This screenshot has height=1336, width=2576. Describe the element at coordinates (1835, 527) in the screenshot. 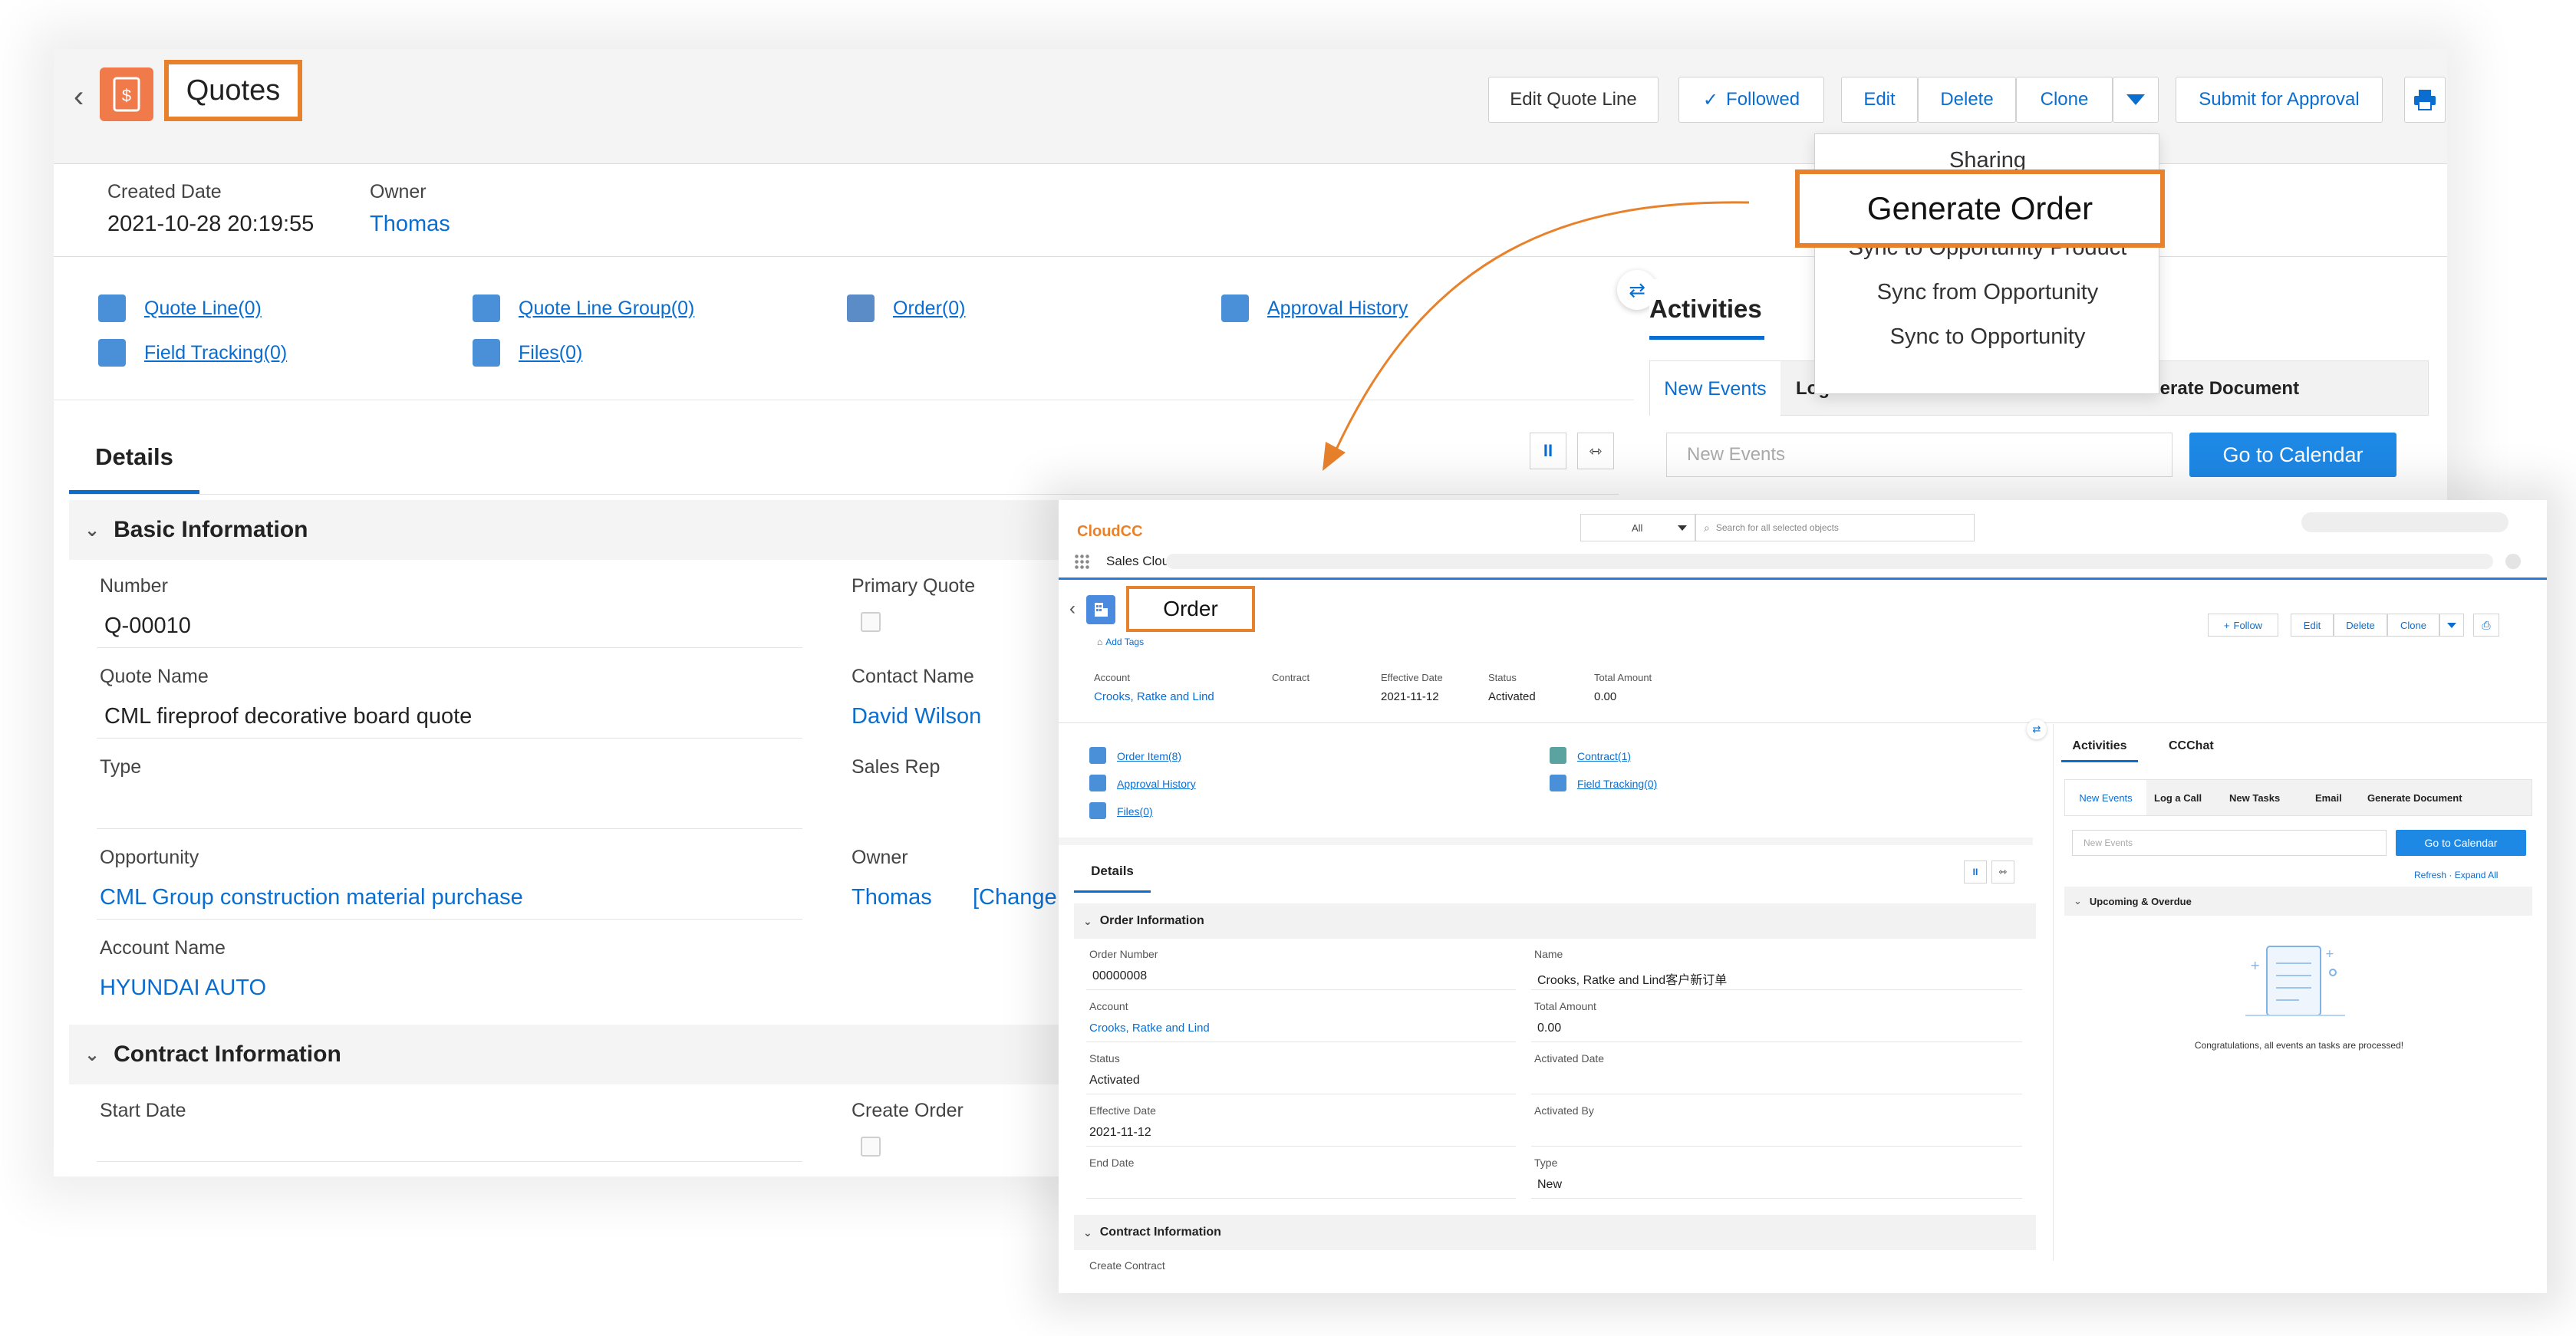

I see `global-search-input: ⌕ Search for all selected objects` at that location.